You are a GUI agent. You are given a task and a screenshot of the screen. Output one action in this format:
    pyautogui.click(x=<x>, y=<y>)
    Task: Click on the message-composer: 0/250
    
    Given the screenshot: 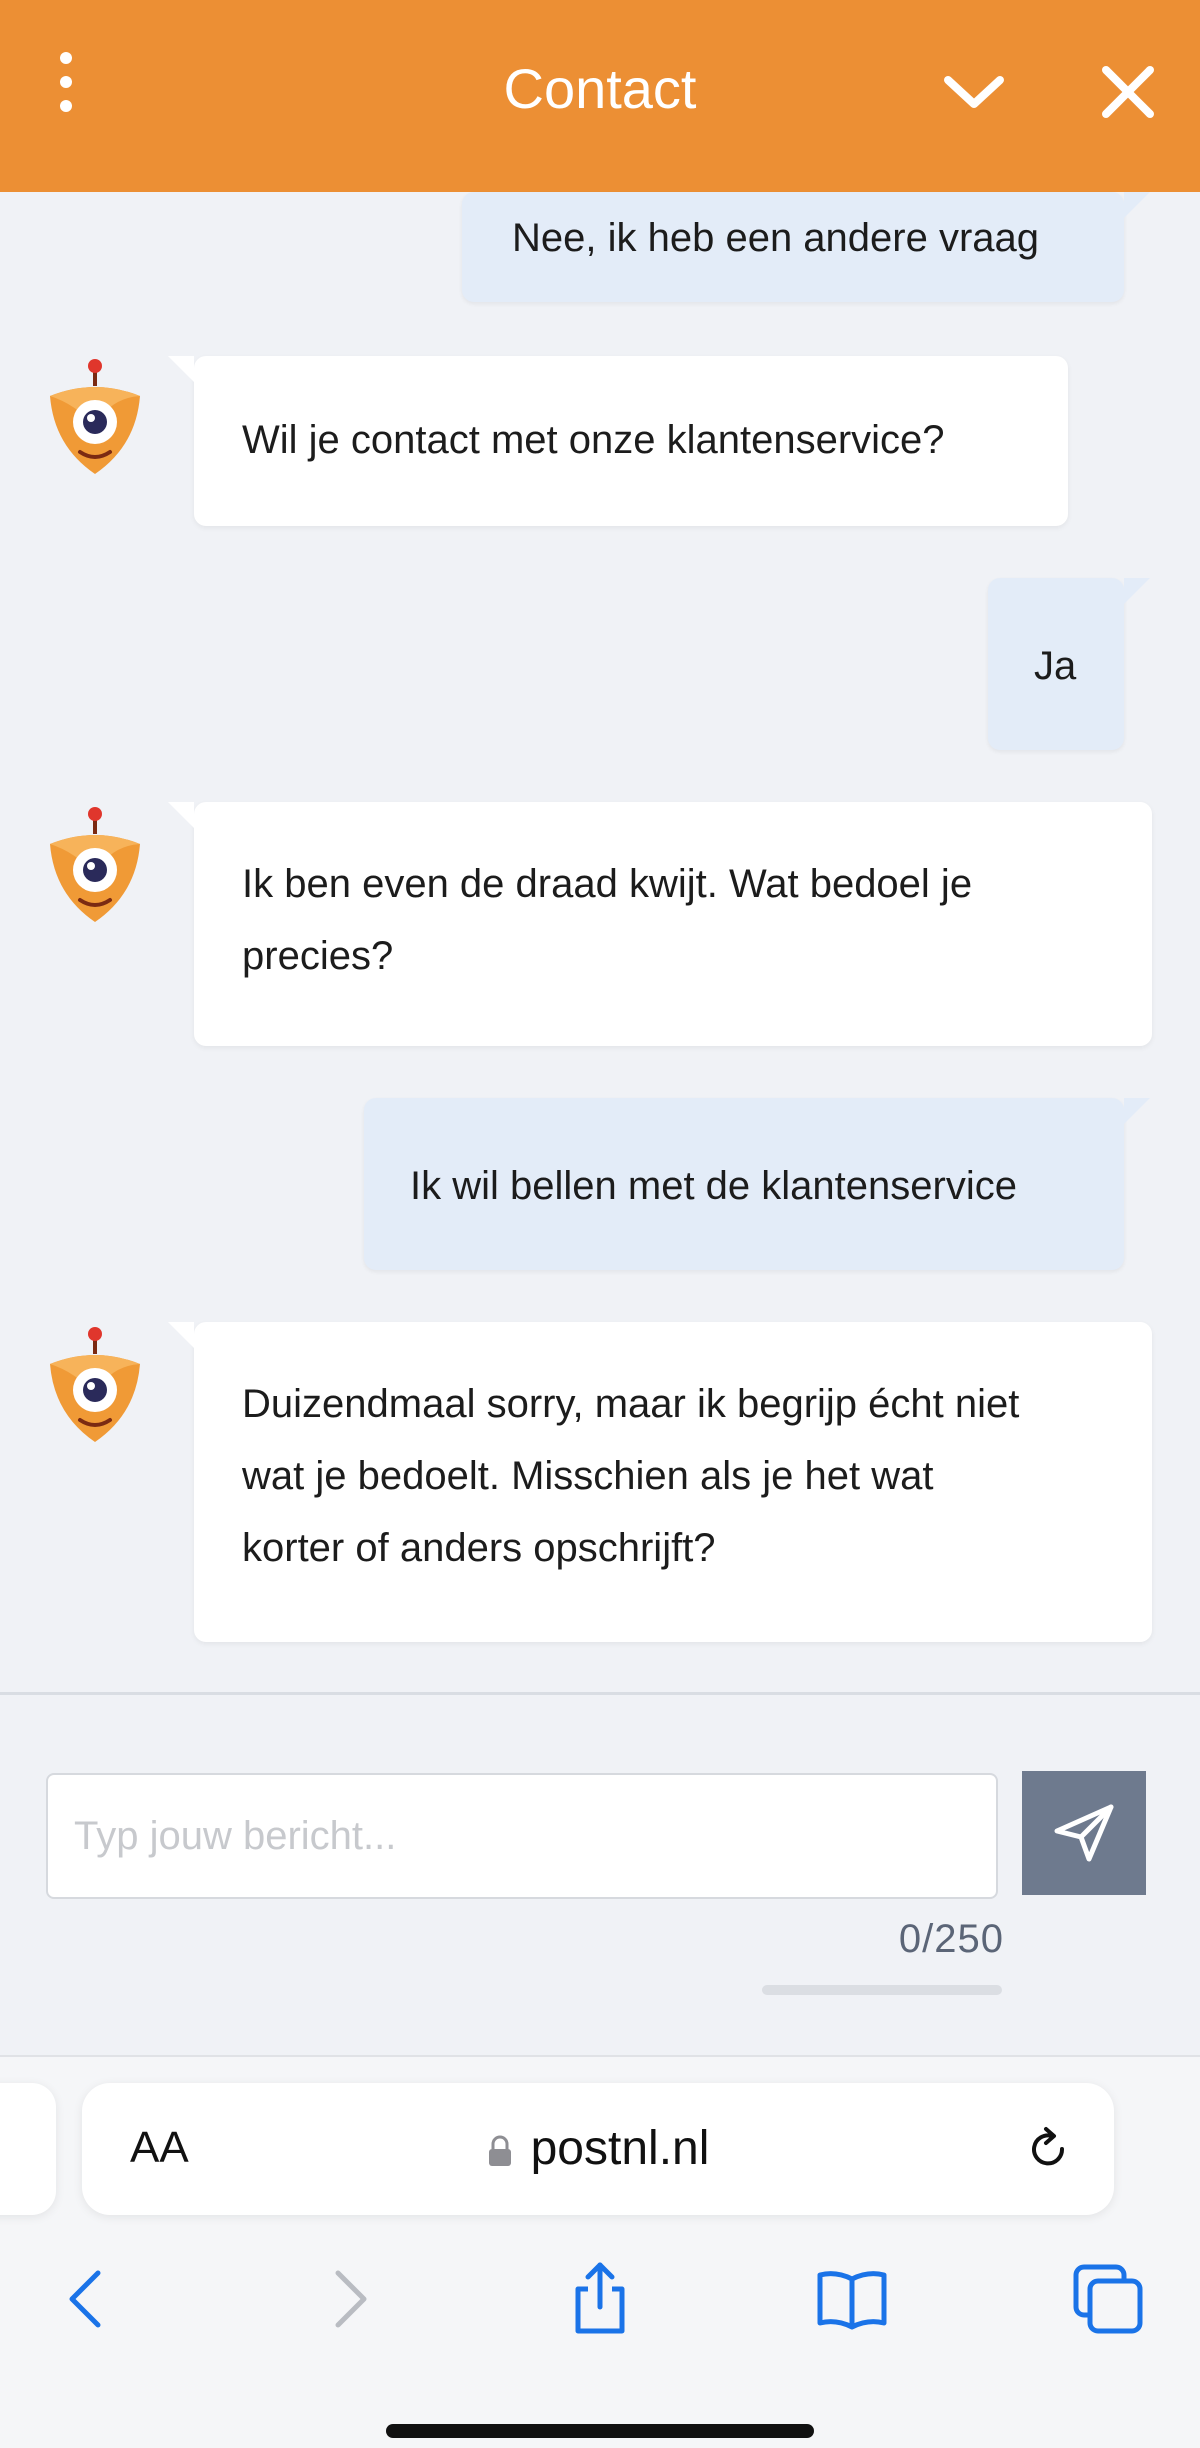 What is the action you would take?
    pyautogui.click(x=600, y=1875)
    